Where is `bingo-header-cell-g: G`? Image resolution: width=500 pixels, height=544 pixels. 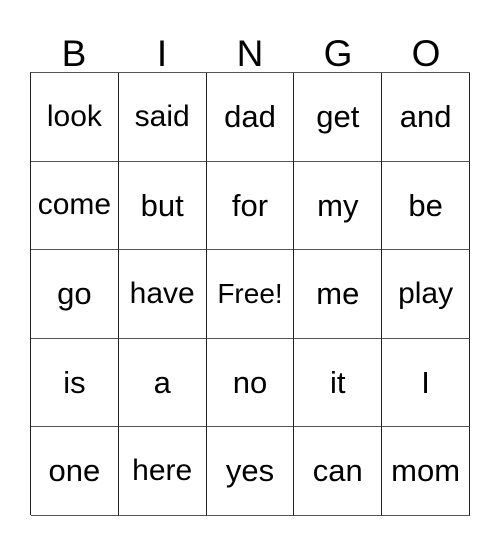
bingo-header-cell-g: G is located at coordinates (338, 46).